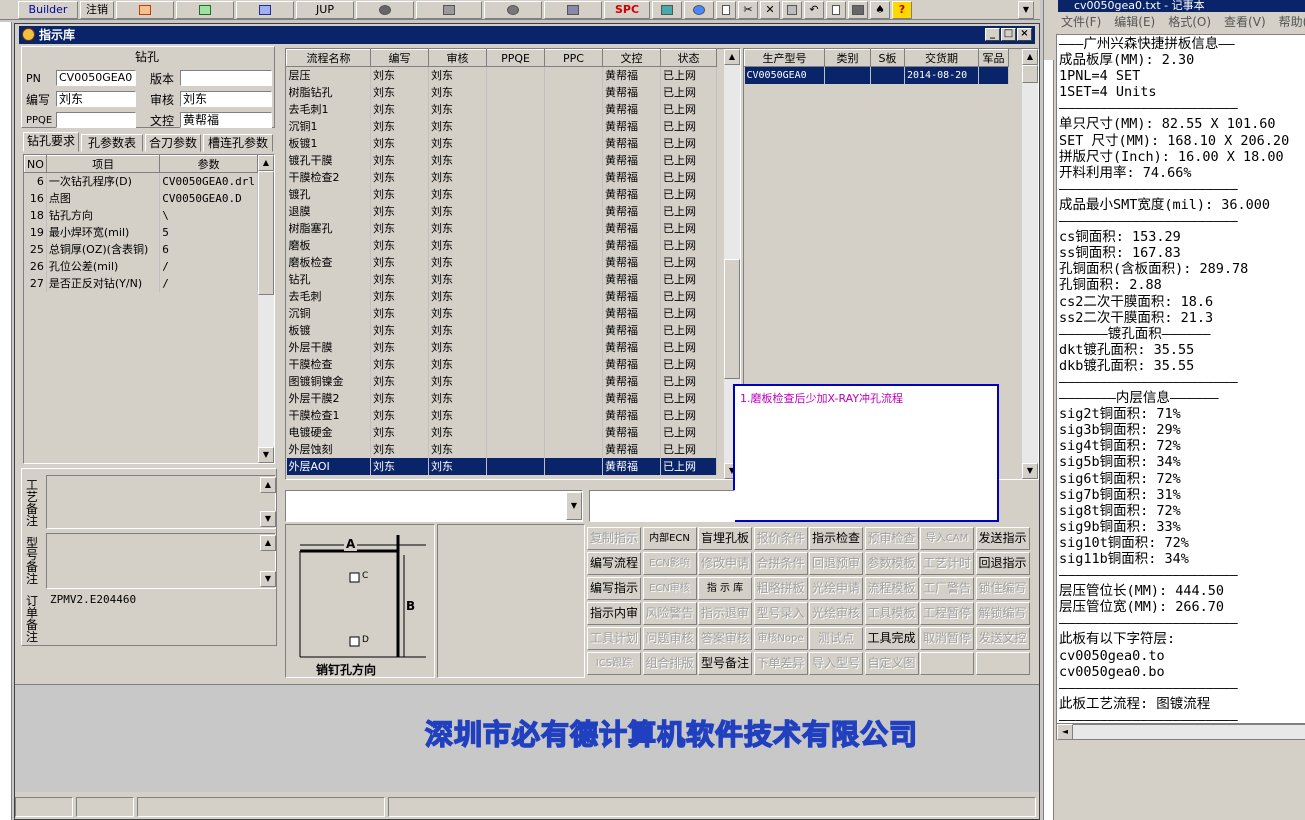  What do you see at coordinates (48, 10) in the screenshot?
I see `builder-button: Builder` at bounding box center [48, 10].